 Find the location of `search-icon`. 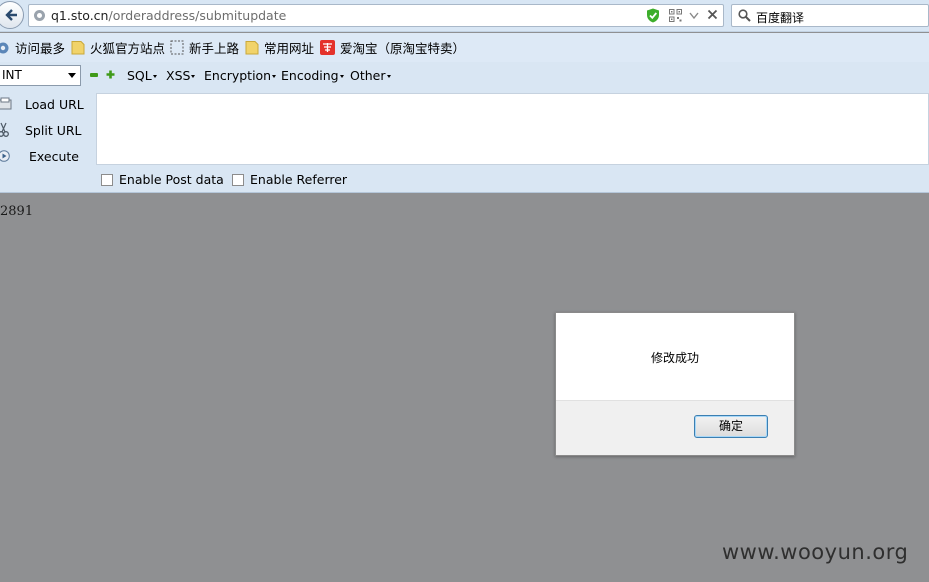

search-icon is located at coordinates (744, 15).